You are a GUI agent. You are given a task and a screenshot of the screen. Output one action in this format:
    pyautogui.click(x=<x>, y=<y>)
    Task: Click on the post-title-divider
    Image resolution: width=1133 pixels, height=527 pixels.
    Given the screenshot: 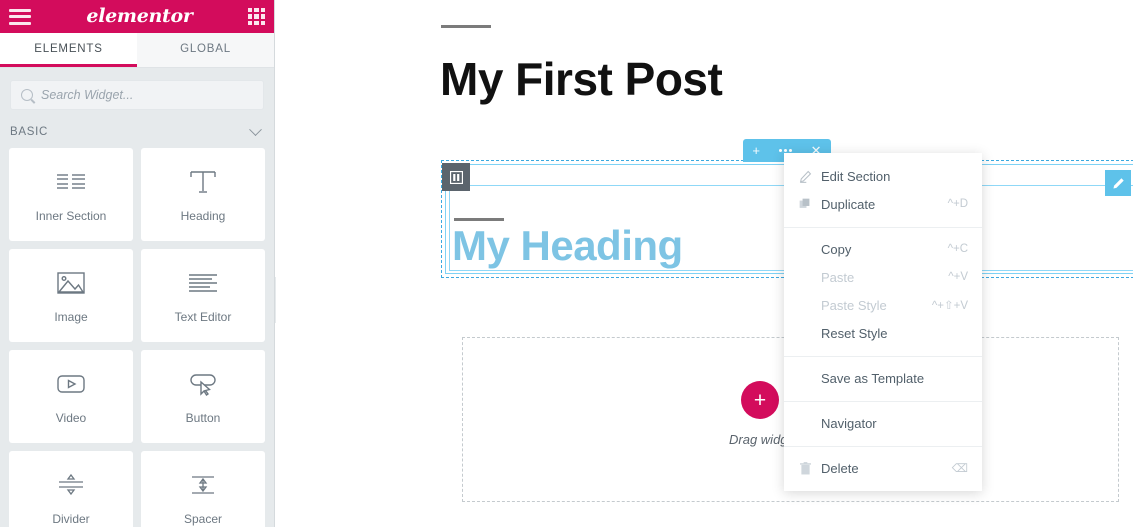 What is the action you would take?
    pyautogui.click(x=466, y=26)
    